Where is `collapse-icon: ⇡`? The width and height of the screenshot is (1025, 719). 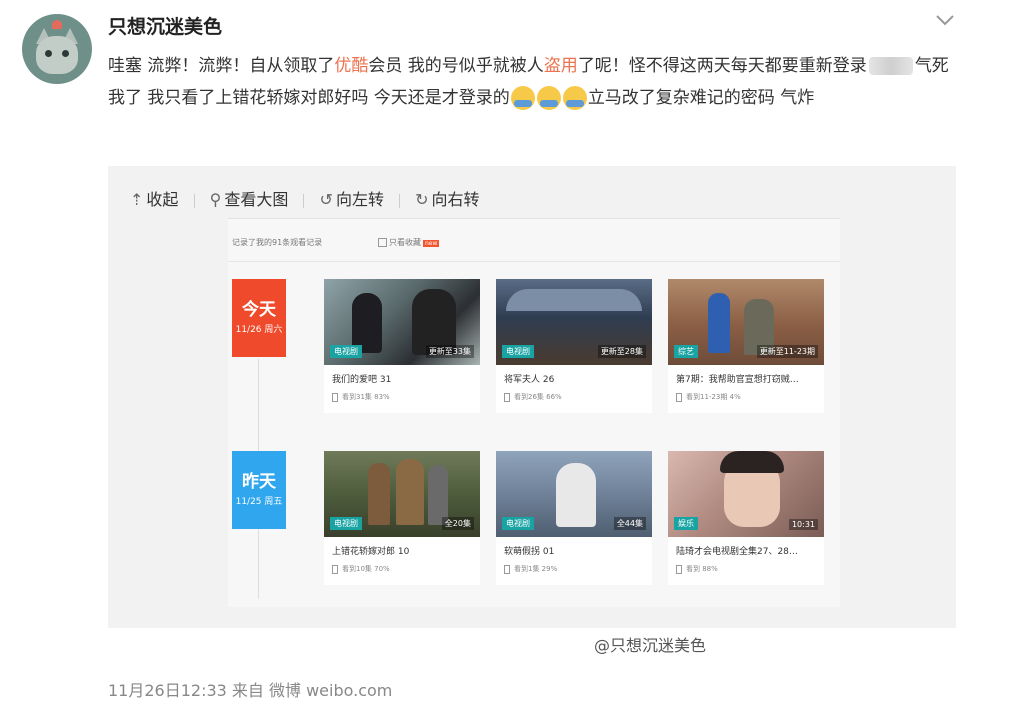
collapse-icon: ⇡ is located at coordinates (137, 199).